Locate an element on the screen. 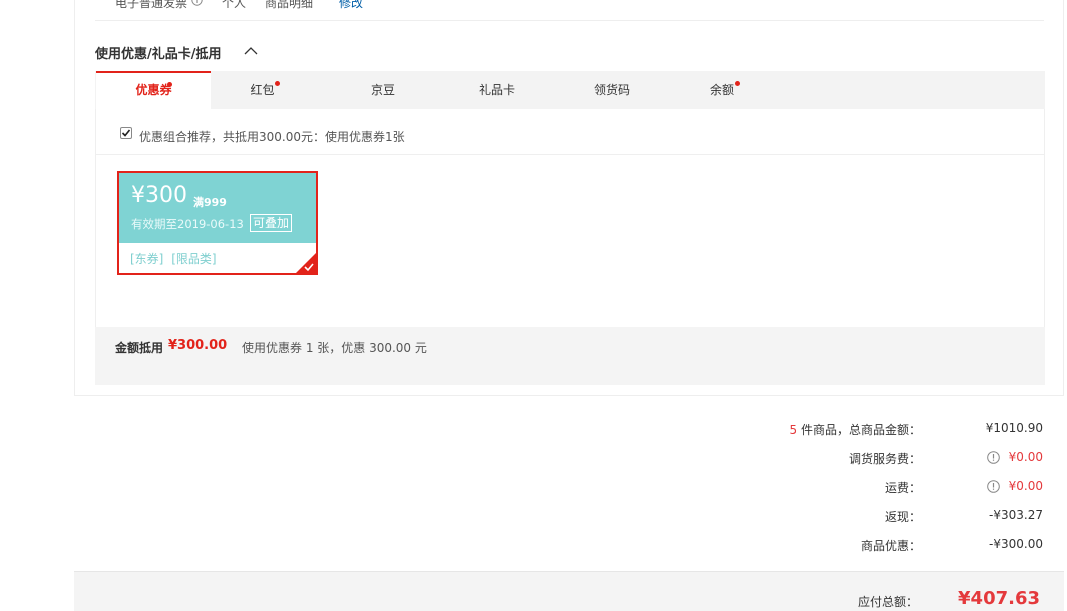 The width and height of the screenshot is (1067, 611). total-bar: 应付总额： ¥407.63 is located at coordinates (569, 591).